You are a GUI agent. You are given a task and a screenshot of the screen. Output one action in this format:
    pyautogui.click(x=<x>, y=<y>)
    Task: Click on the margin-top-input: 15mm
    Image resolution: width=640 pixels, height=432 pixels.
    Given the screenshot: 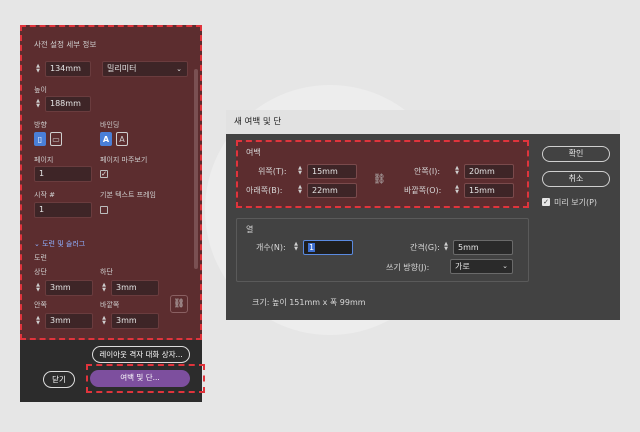 What is the action you would take?
    pyautogui.click(x=332, y=171)
    